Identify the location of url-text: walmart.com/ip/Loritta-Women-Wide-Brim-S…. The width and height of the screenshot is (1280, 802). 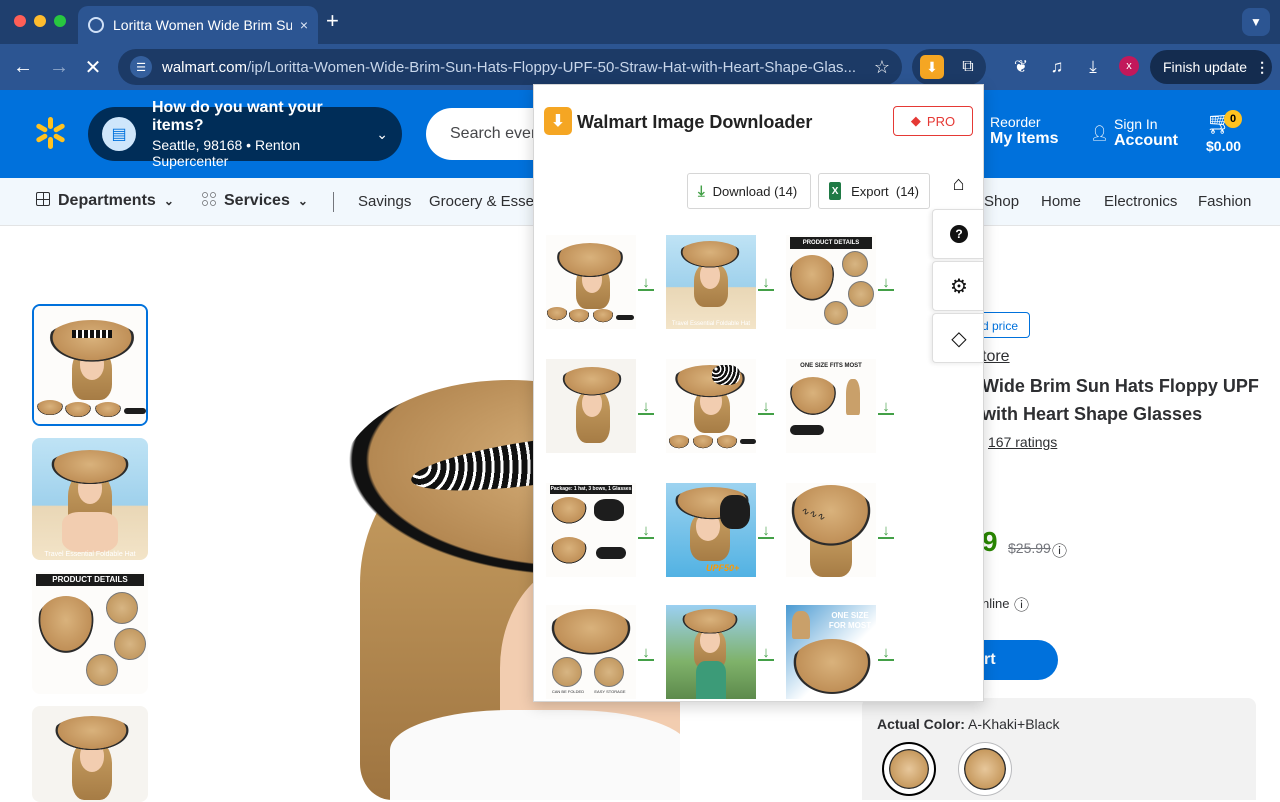
(514, 67).